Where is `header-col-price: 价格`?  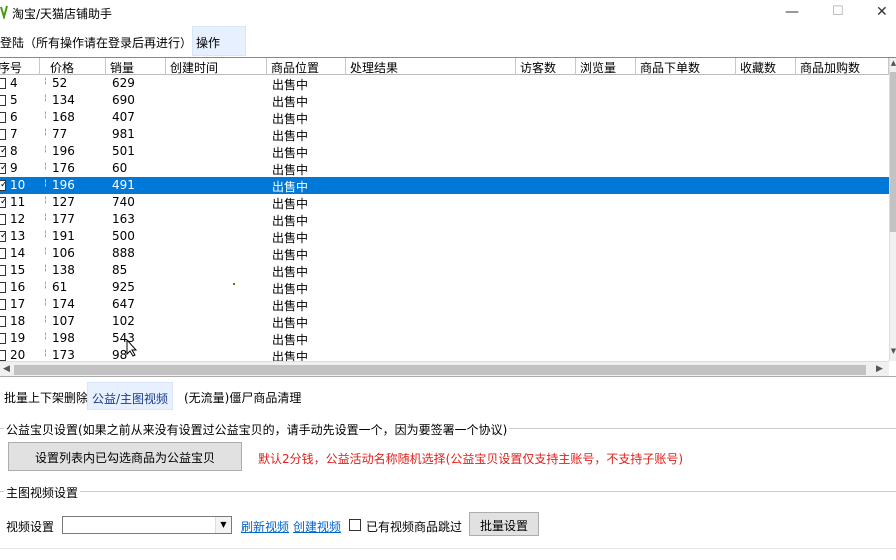 header-col-price: 价格 is located at coordinates (76, 66).